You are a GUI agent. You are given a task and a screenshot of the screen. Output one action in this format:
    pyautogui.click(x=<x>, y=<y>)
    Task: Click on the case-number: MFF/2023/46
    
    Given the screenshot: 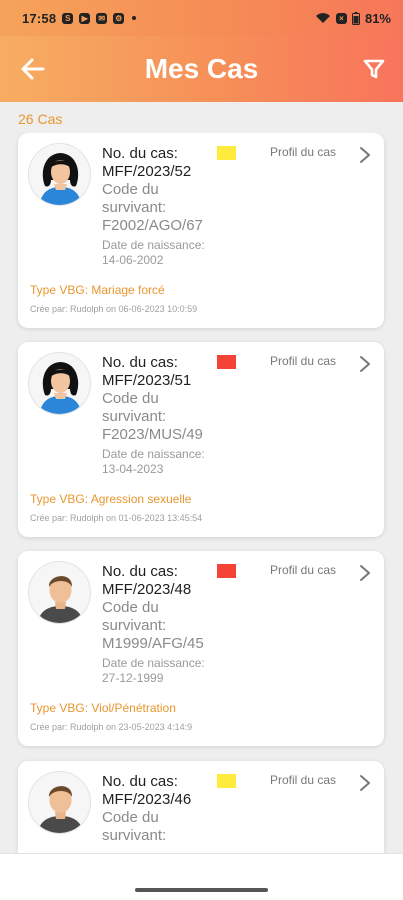 What is the action you would take?
    pyautogui.click(x=147, y=799)
    